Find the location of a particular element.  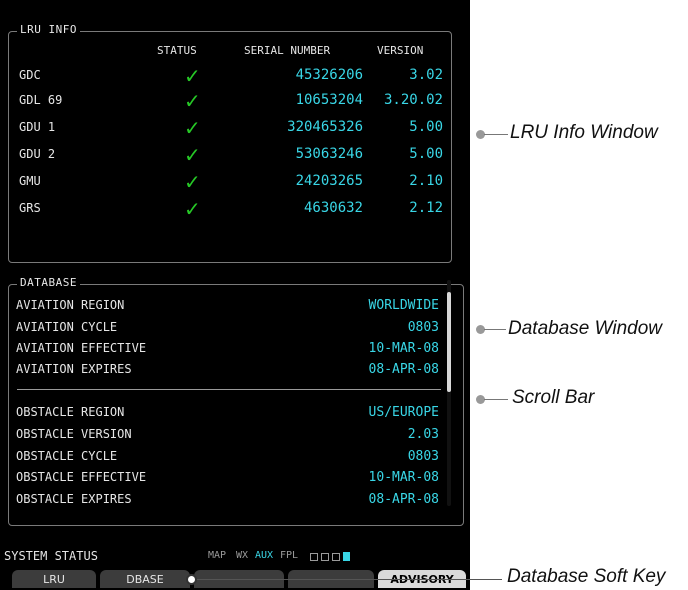

serial-number-header: SERIAL NUMBER is located at coordinates (287, 50).